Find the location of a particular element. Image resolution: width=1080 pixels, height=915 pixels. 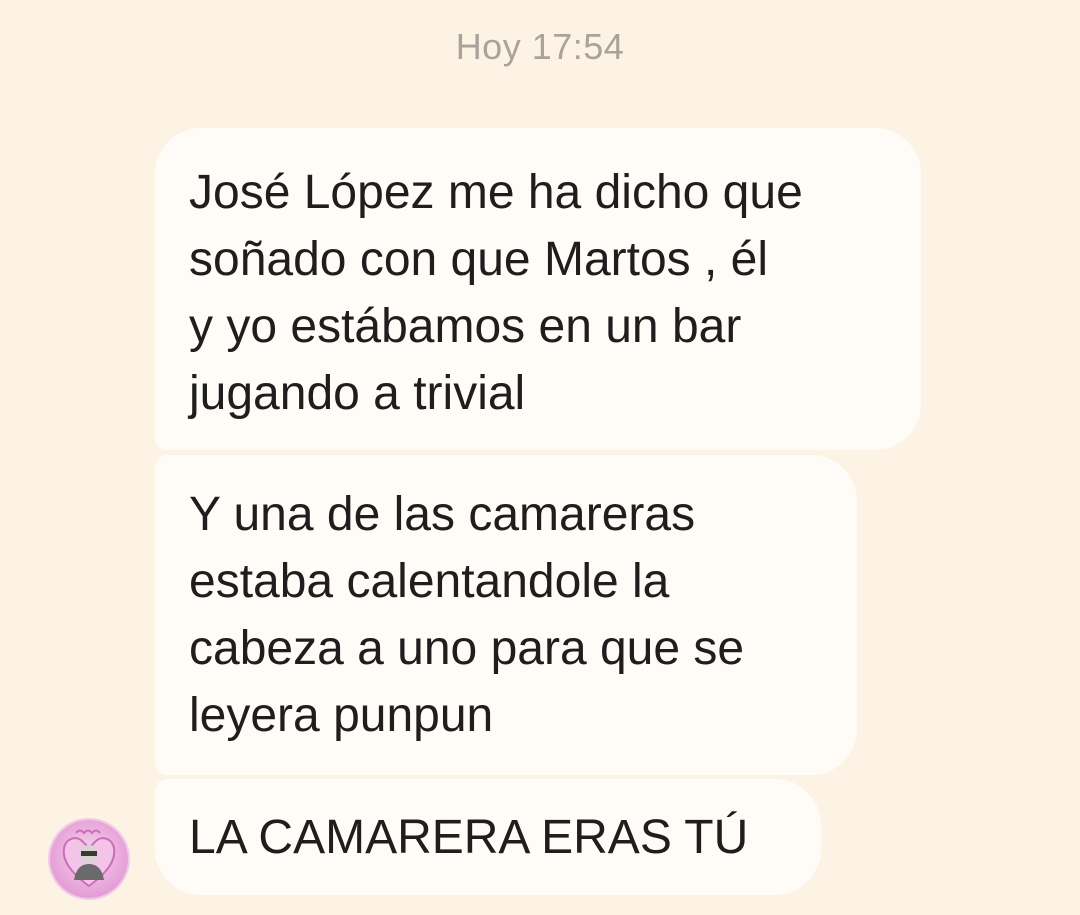

message-timestamp: Hoy 17:54 is located at coordinates (540, 46).